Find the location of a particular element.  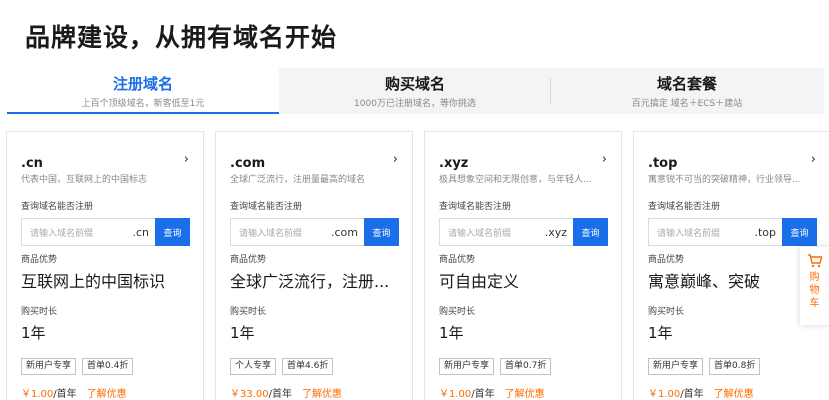

card-header: .xyz › is located at coordinates (523, 161).